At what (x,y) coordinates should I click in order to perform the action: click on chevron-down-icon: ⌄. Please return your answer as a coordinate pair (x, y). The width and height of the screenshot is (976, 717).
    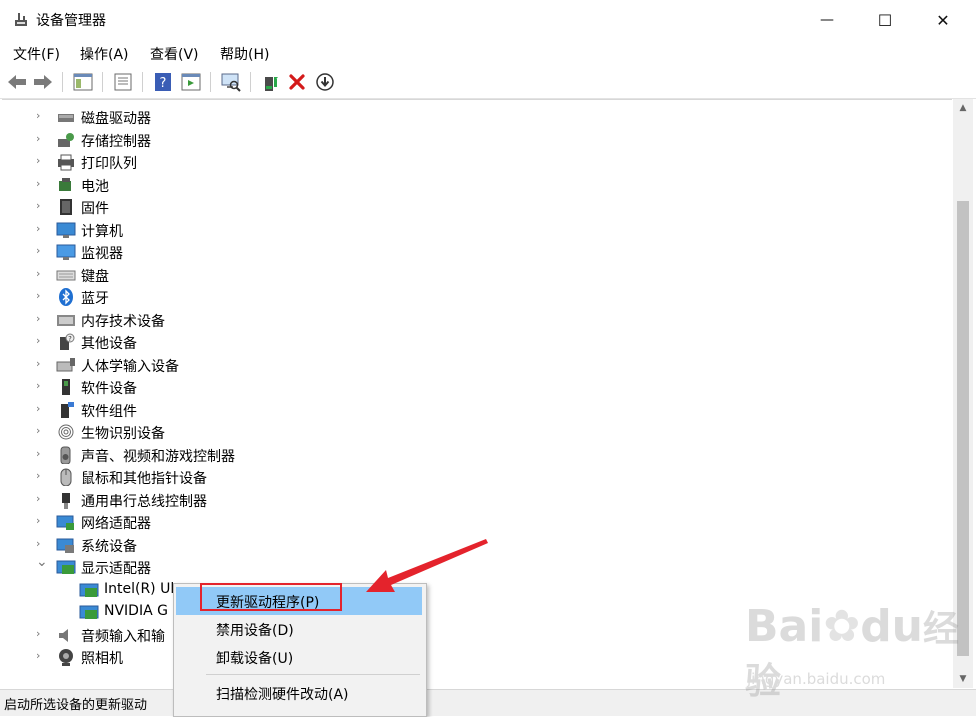
    Looking at the image, I should click on (42, 562).